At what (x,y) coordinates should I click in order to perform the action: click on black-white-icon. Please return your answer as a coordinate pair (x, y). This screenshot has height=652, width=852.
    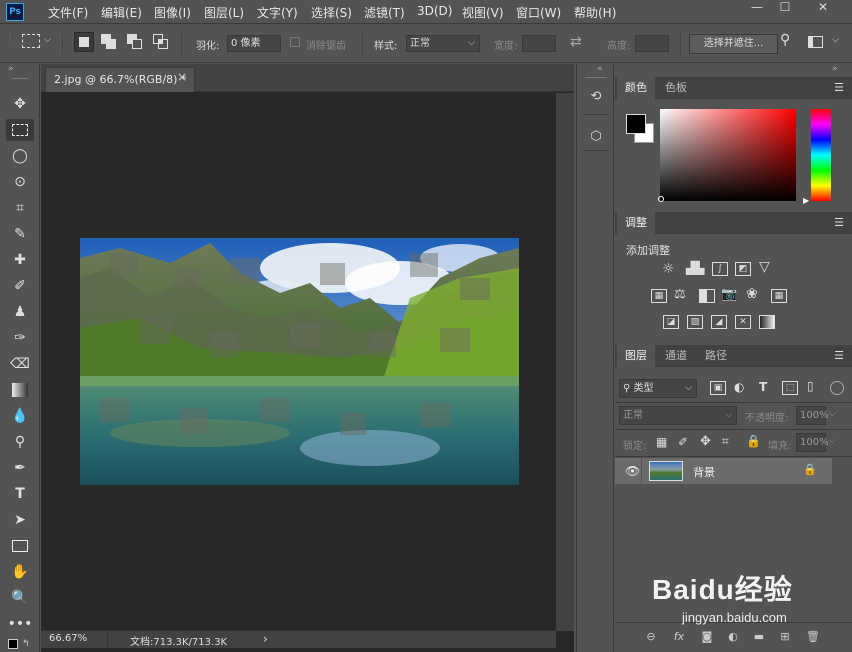
    Looking at the image, I should click on (707, 296).